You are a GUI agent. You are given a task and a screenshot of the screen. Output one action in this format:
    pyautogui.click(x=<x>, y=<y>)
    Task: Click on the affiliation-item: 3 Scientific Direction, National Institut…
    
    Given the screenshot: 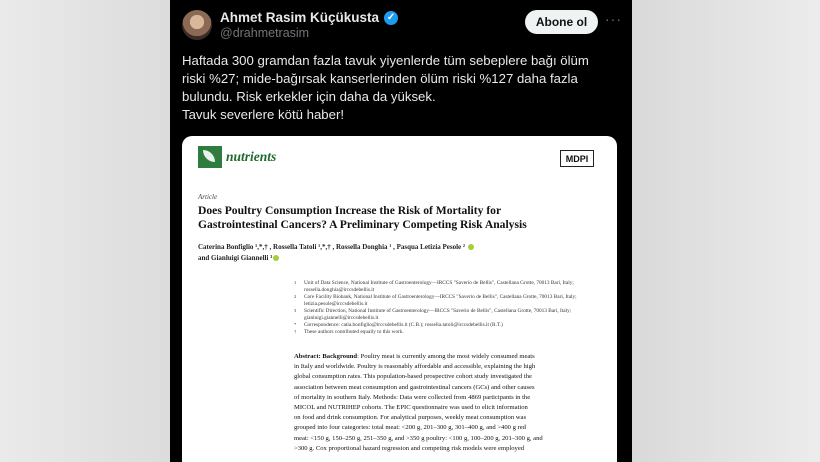 What is the action you would take?
    pyautogui.click(x=433, y=314)
    